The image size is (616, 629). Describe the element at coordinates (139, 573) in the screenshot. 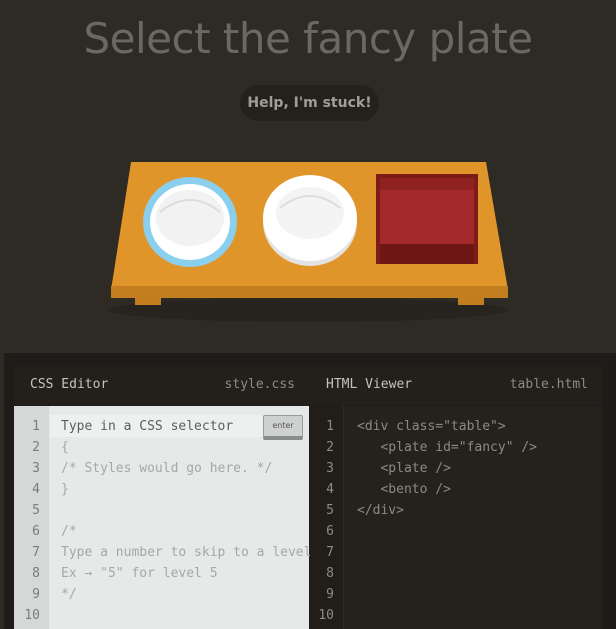

I see `code-line: Ex → "5" for level 5` at that location.